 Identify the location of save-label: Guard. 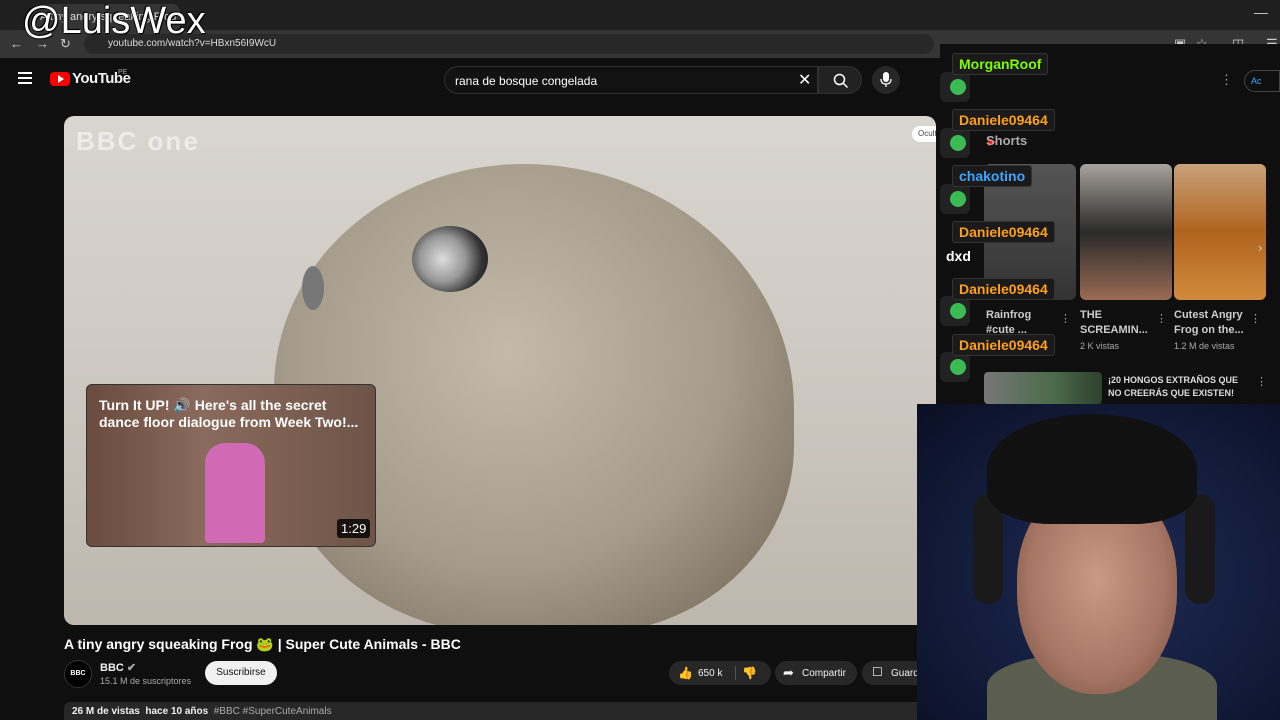
(905, 673).